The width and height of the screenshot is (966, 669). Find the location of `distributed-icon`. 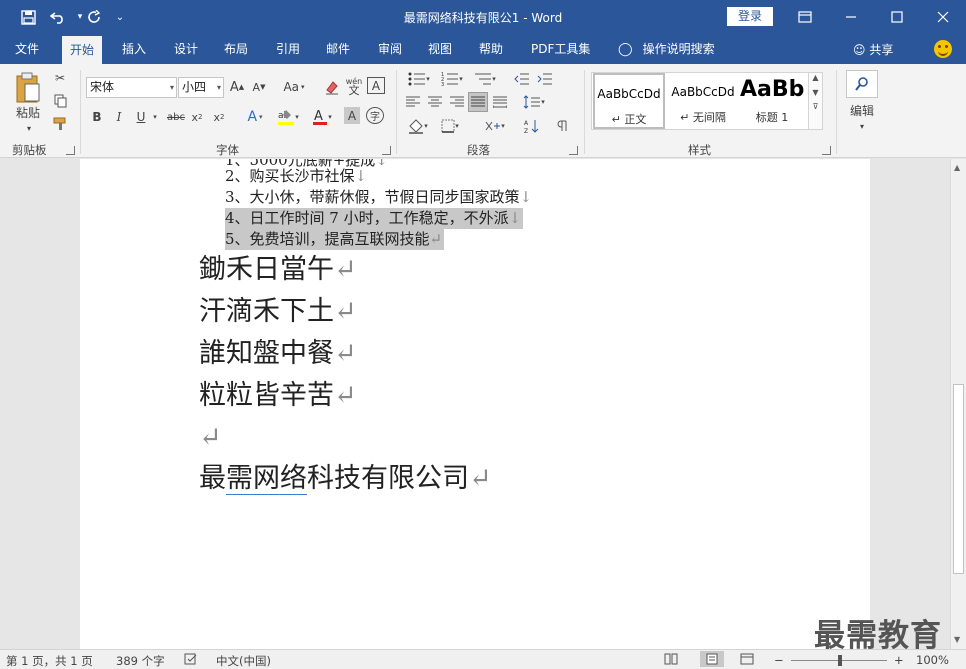

distributed-icon is located at coordinates (500, 102).